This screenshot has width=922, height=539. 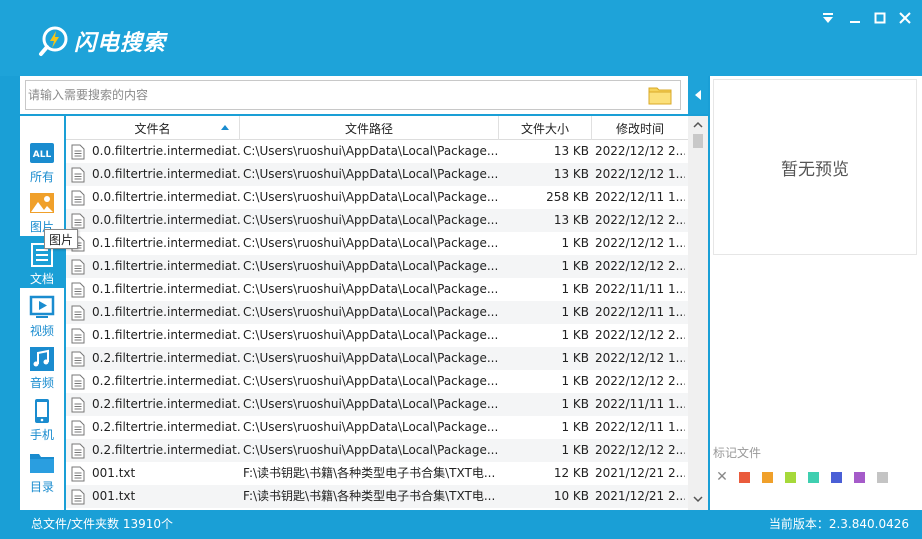 I want to click on title-bar: 闪电搜索, so click(x=461, y=38).